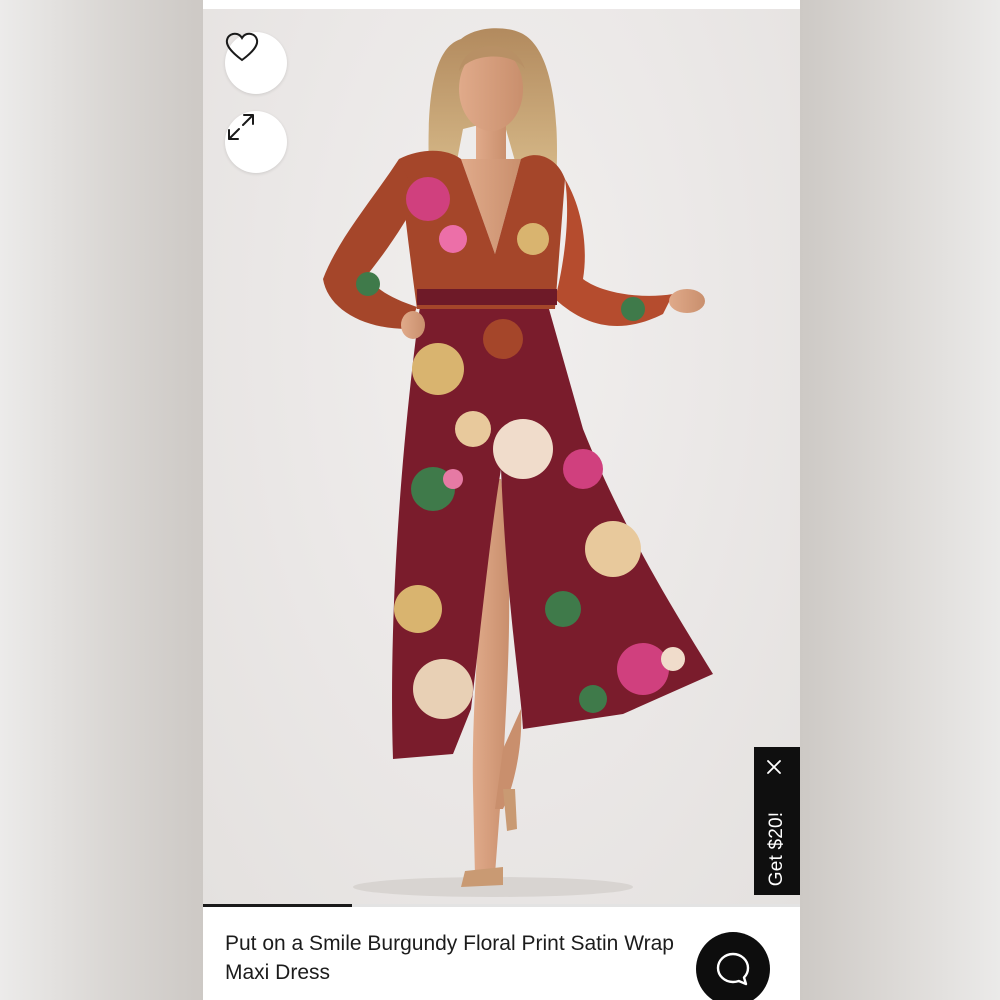  I want to click on chat-bubble-icon, so click(733, 969).